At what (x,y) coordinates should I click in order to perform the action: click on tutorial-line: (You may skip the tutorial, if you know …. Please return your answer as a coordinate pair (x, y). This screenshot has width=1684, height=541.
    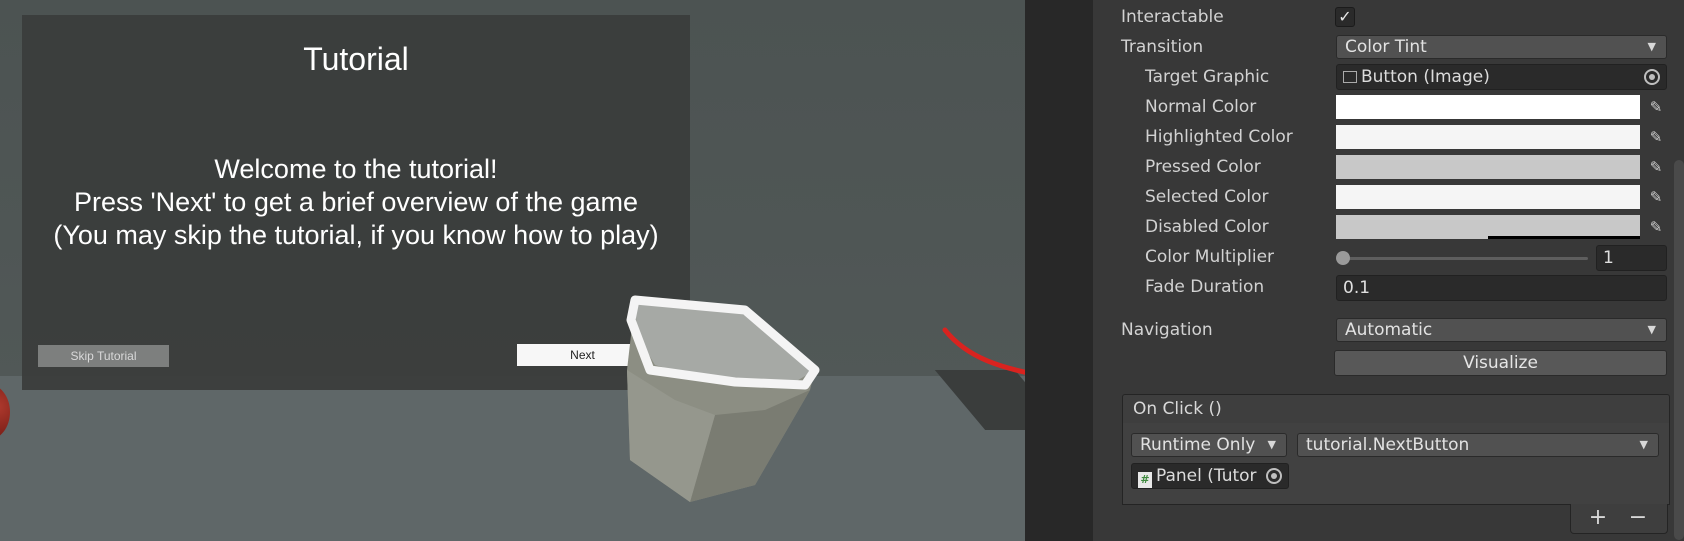
    Looking at the image, I should click on (356, 235).